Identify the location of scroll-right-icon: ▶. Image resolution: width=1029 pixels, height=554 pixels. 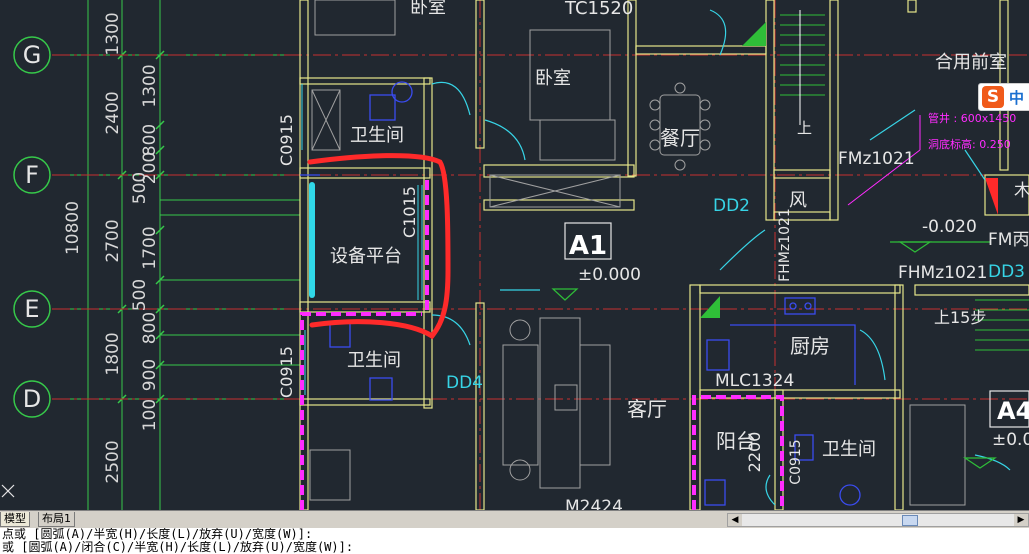
(1021, 520).